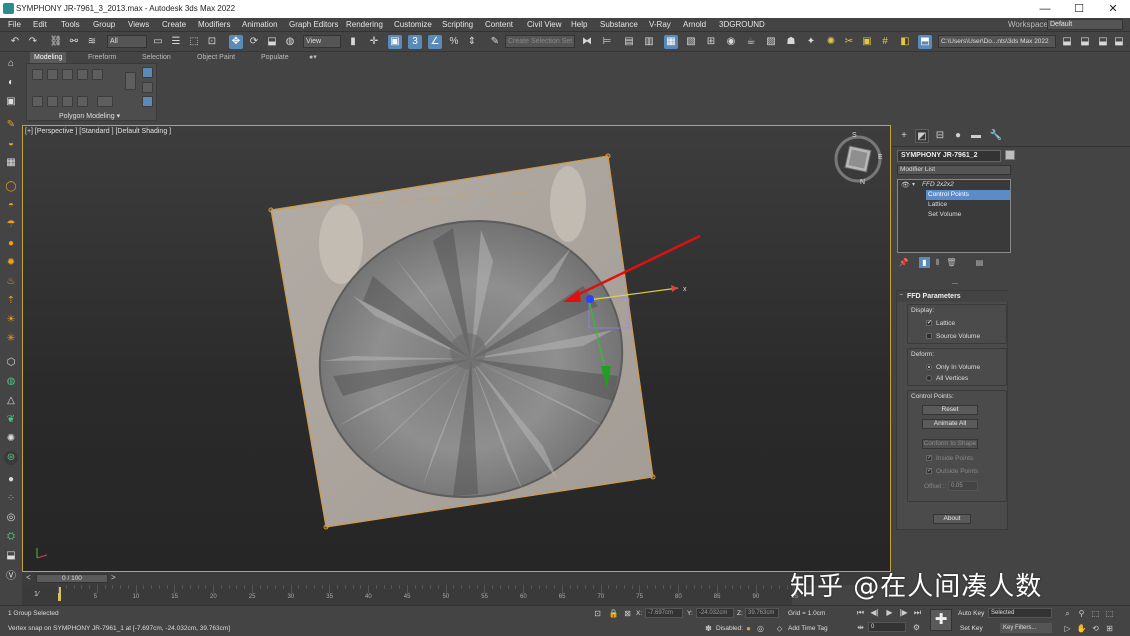 This screenshot has width=1130, height=636. What do you see at coordinates (952, 519) in the screenshot?
I see `about-button: About` at bounding box center [952, 519].